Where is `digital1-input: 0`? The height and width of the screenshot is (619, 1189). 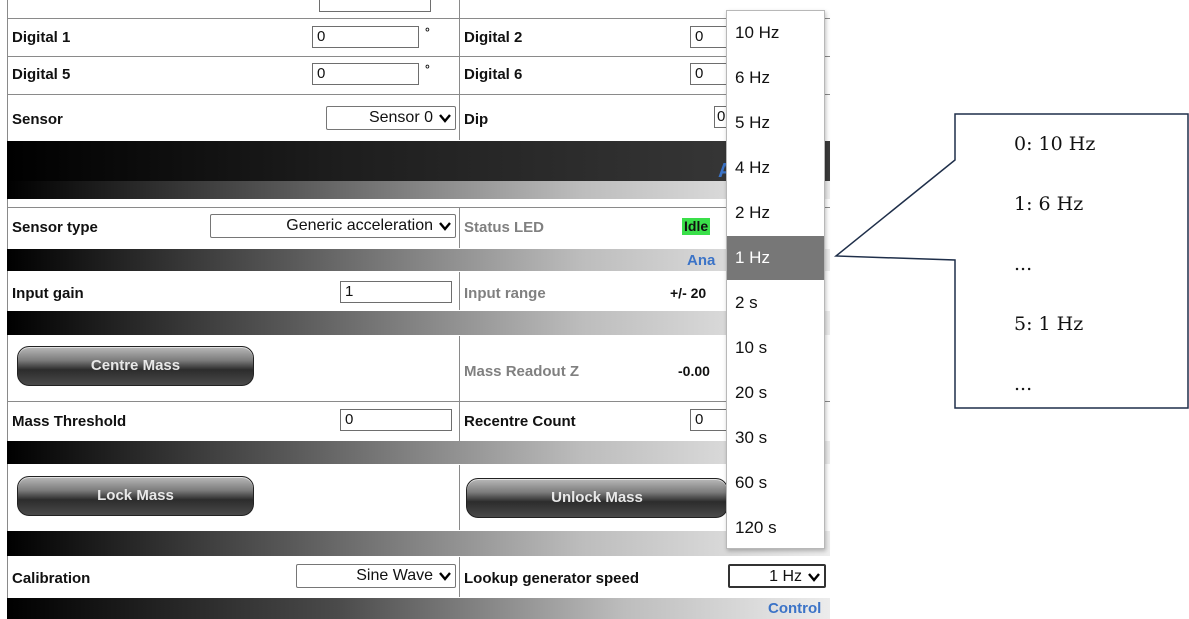 digital1-input: 0 is located at coordinates (365, 37).